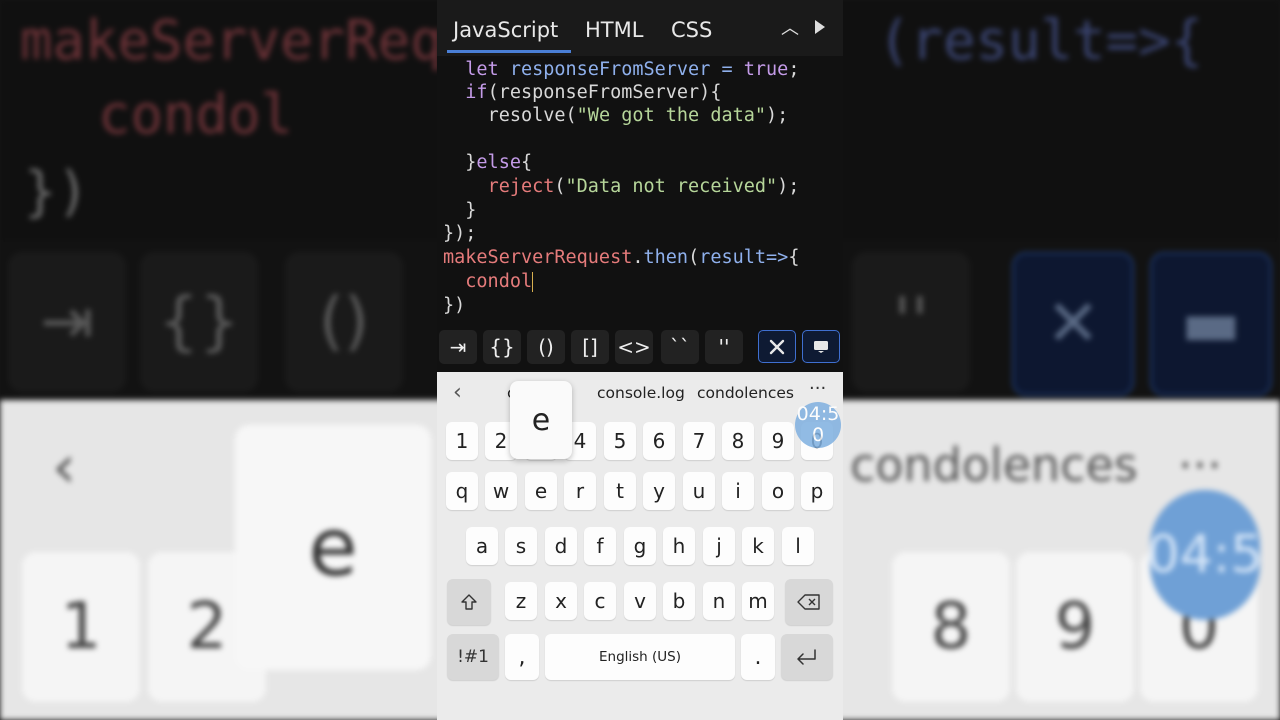 The image size is (1280, 720). Describe the element at coordinates (580, 491) in the screenshot. I see `key-r: r` at that location.